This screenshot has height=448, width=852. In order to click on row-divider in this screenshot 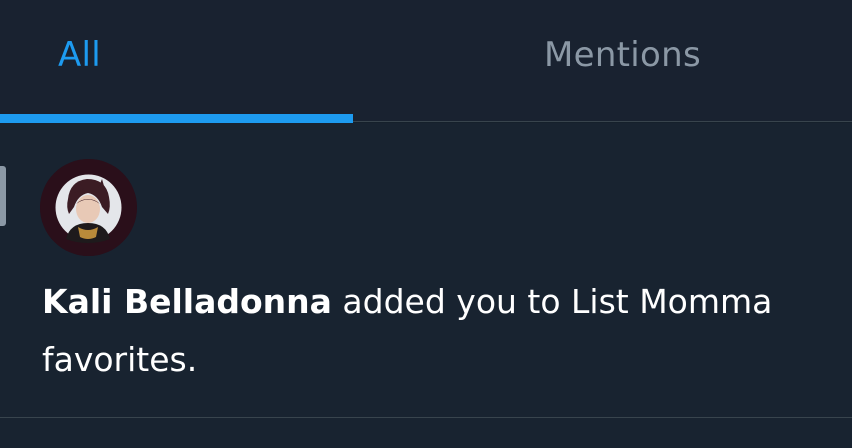, I will do `click(426, 417)`.